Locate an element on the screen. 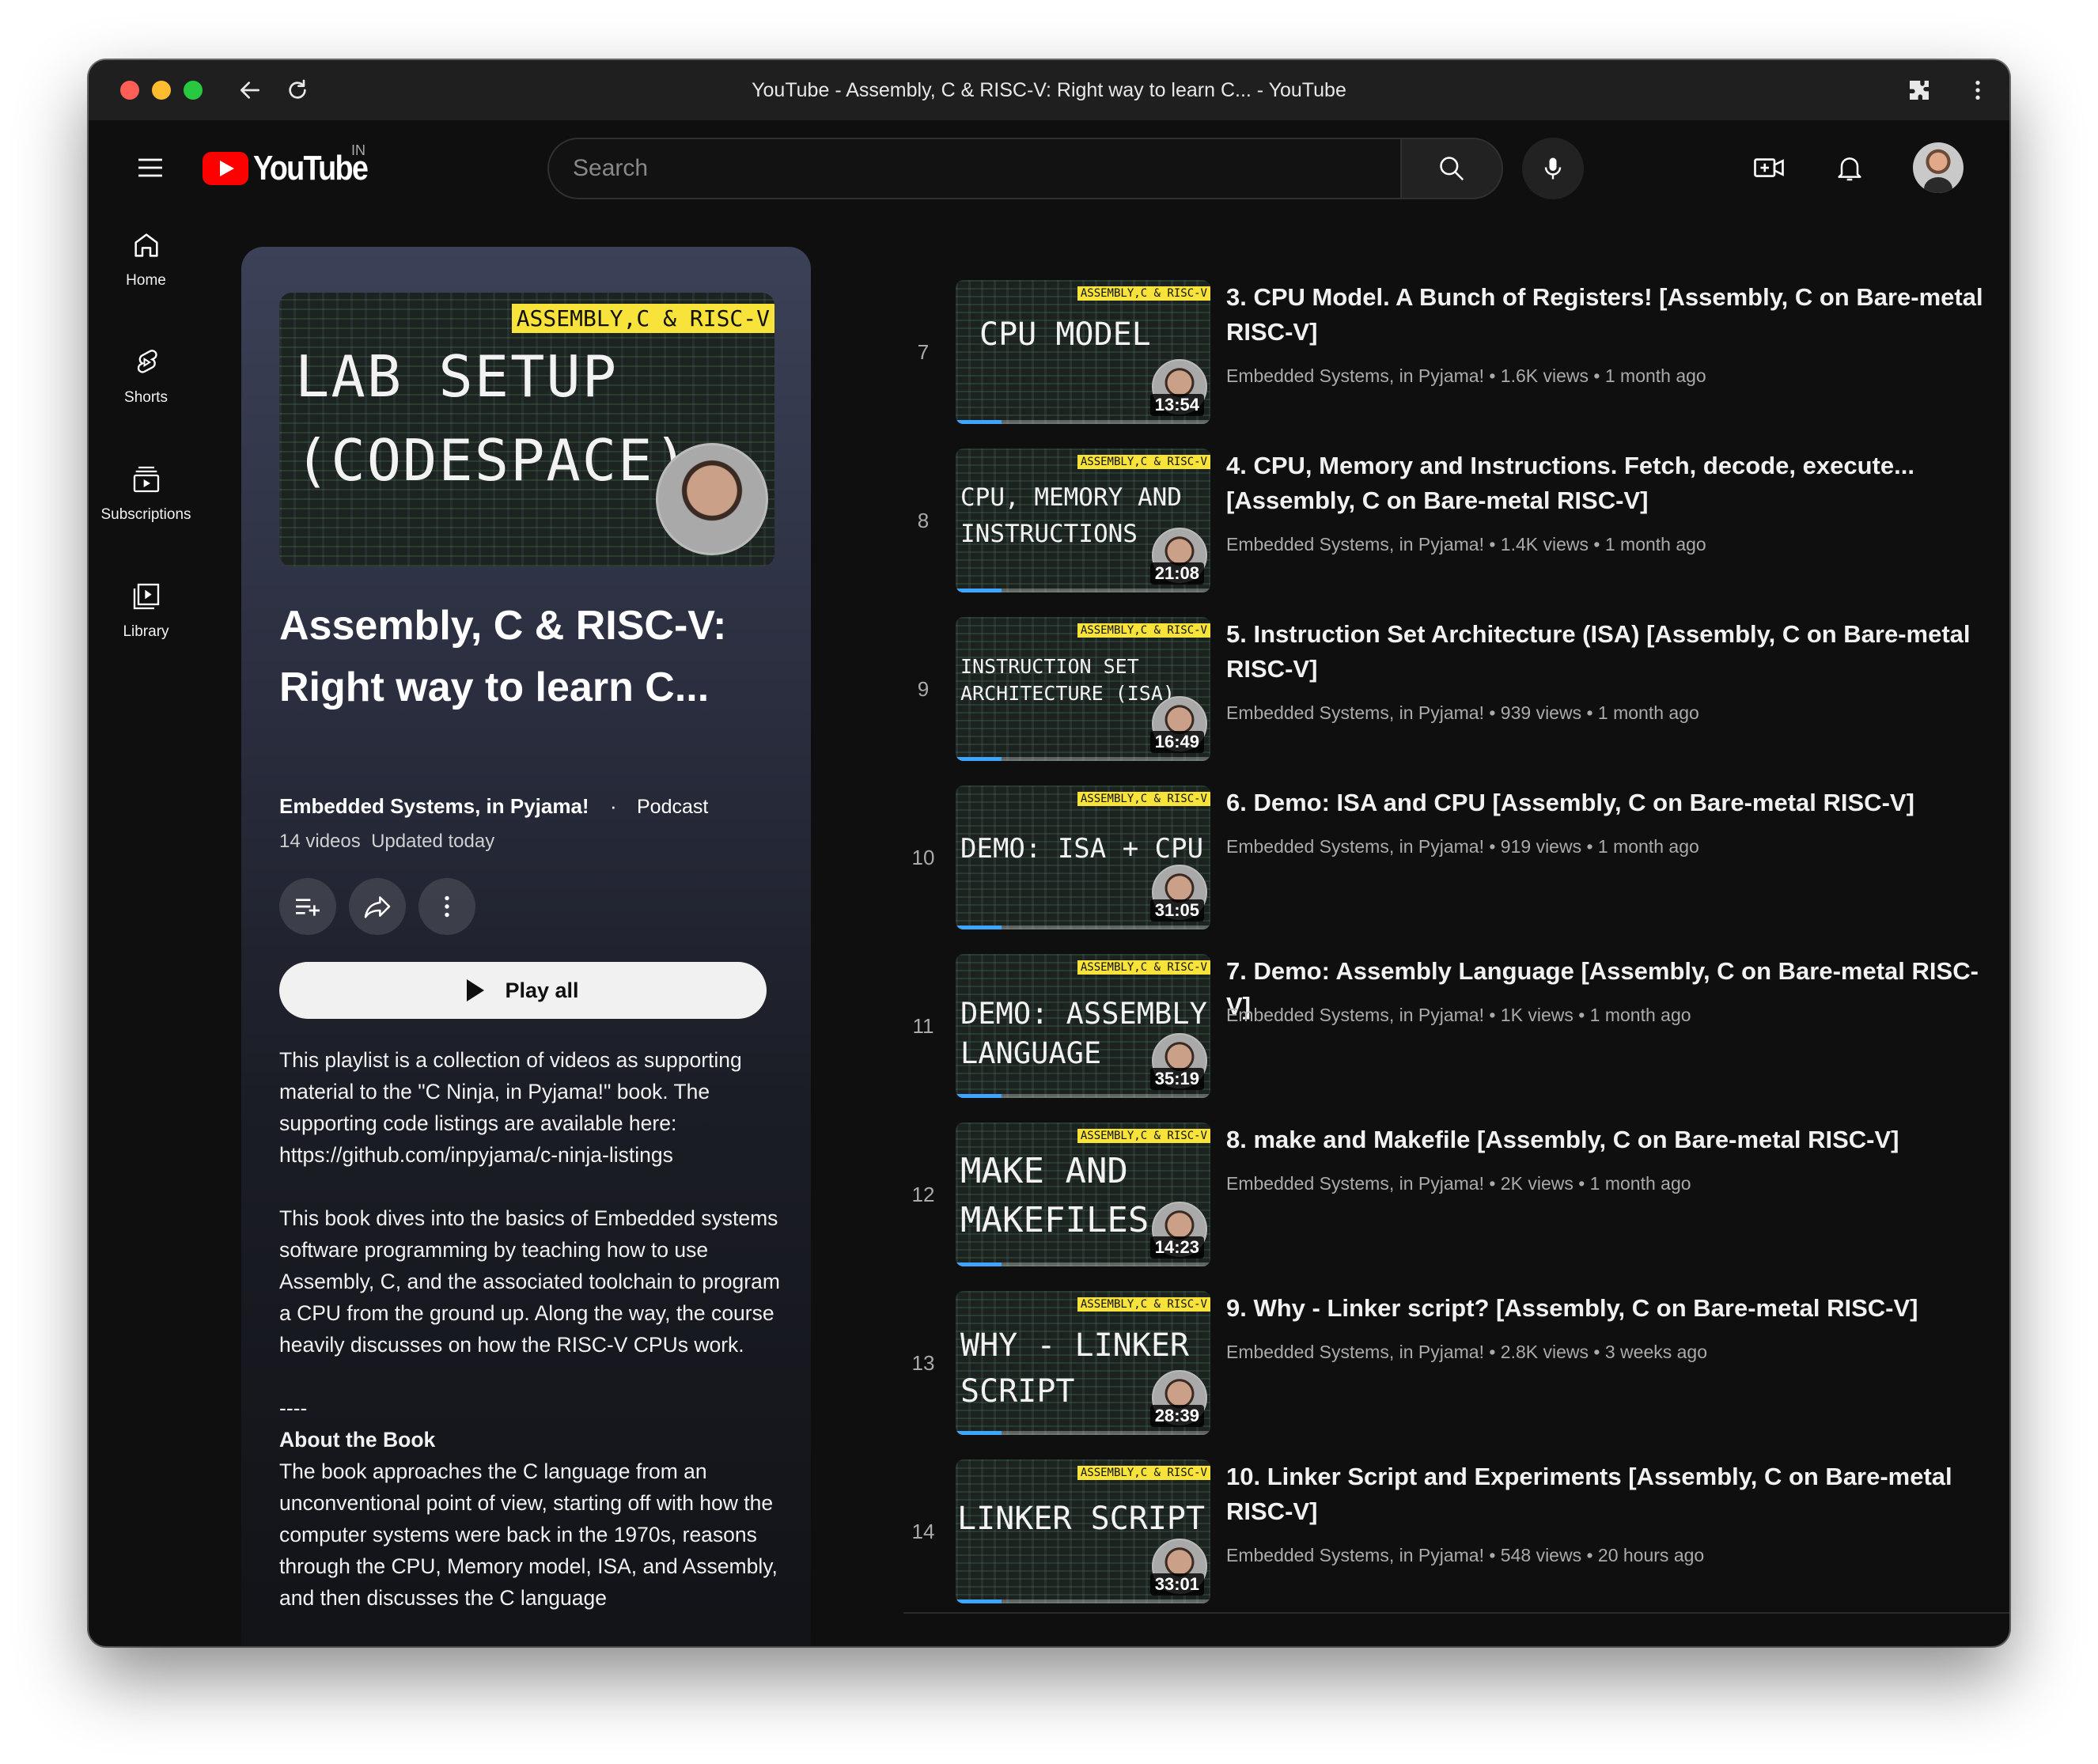 The width and height of the screenshot is (2098, 1764). shorts-icon is located at coordinates (147, 362).